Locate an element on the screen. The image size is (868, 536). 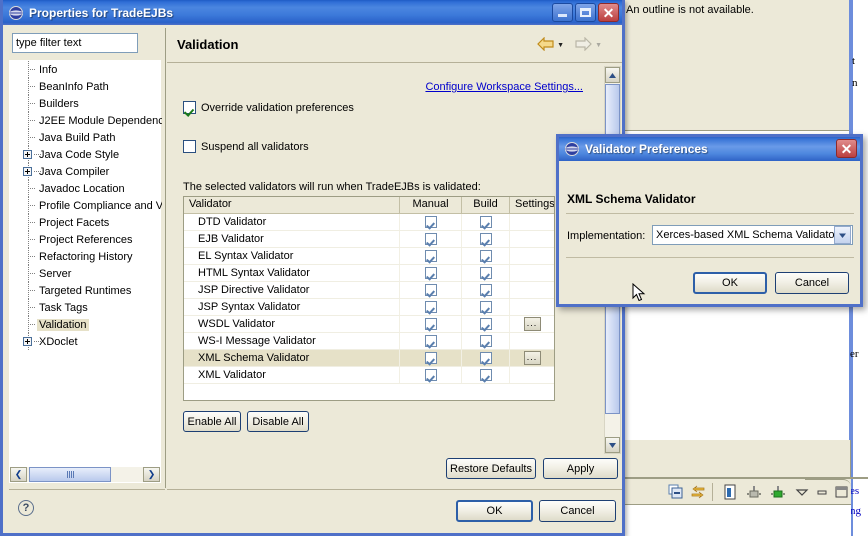
help-icon: ? is located at coordinates (26, 508).